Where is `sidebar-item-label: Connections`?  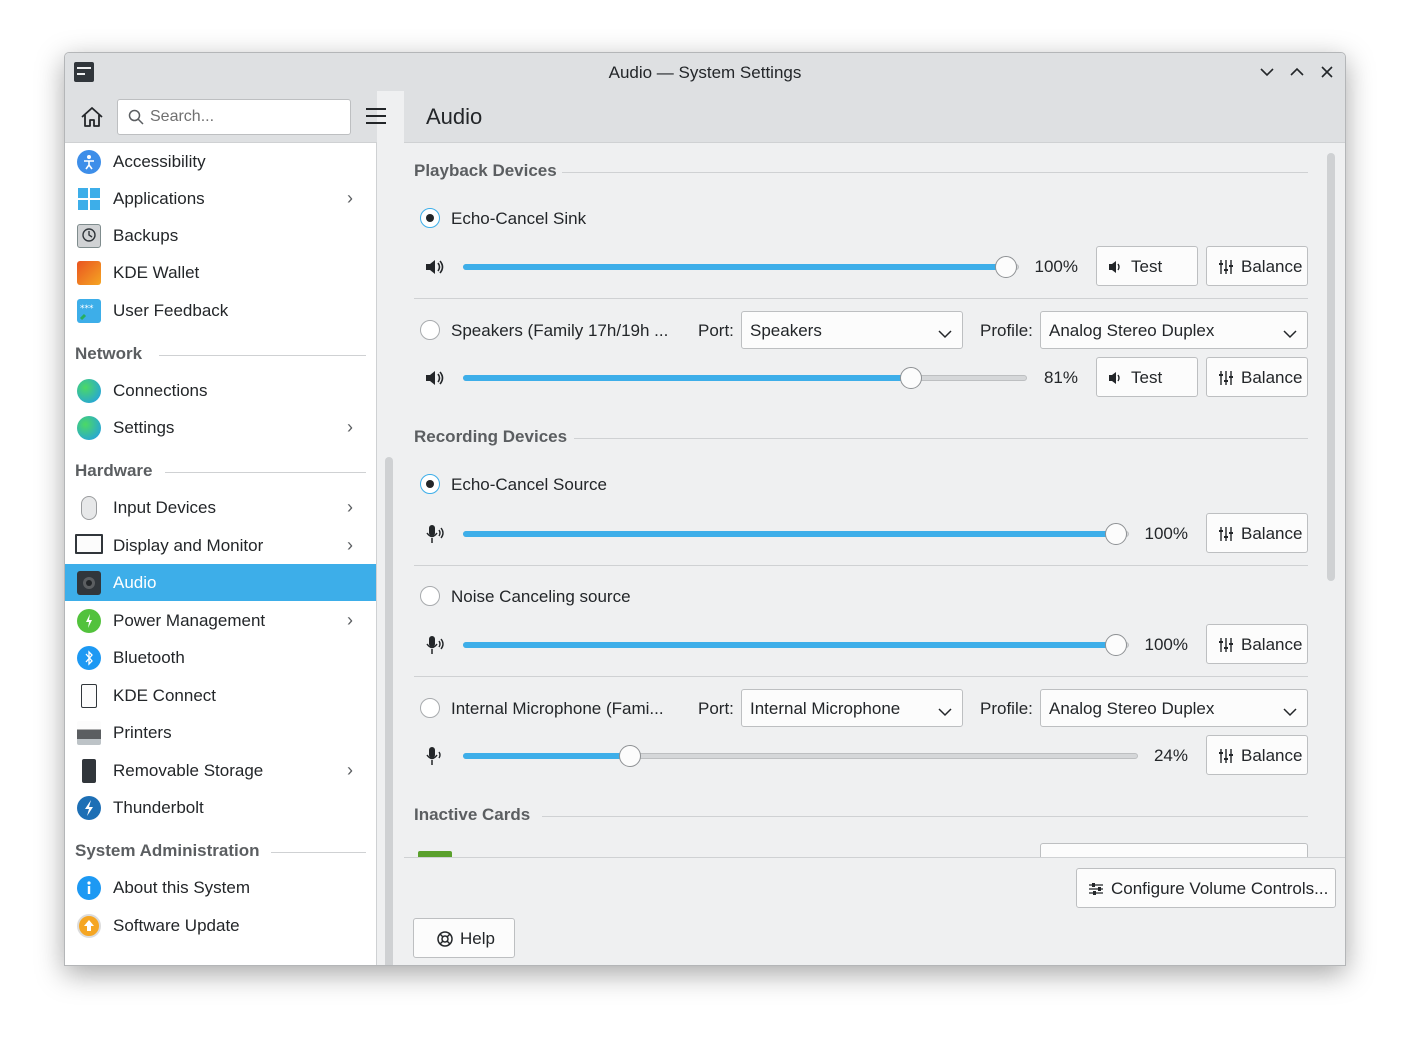
sidebar-item-label: Connections is located at coordinates (160, 390).